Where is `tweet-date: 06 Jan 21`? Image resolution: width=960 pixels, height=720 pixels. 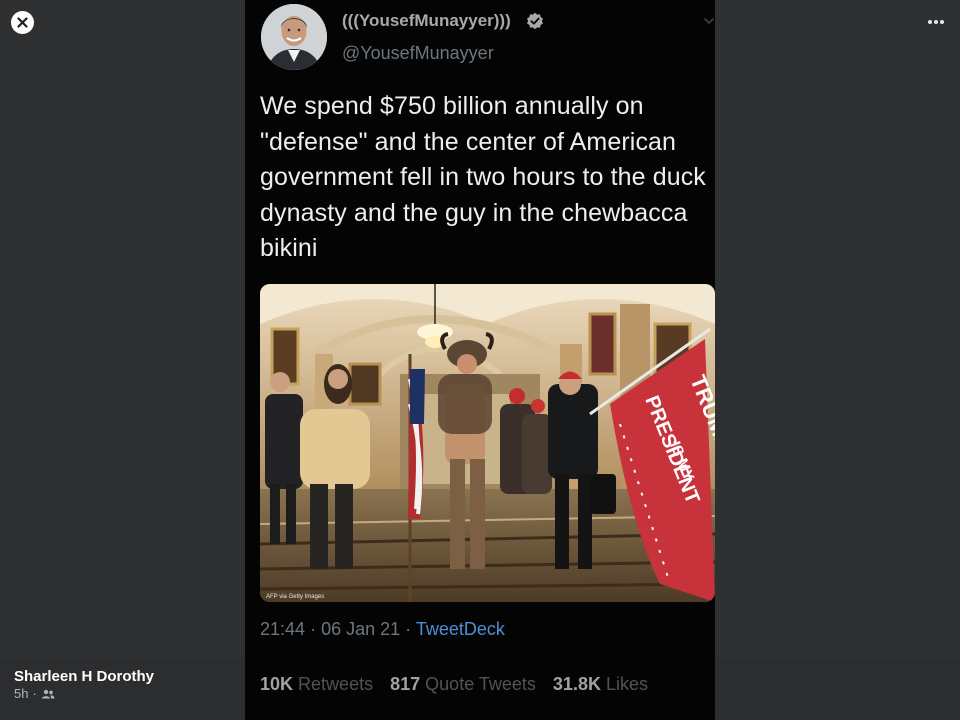
tweet-date: 06 Jan 21 is located at coordinates (361, 629).